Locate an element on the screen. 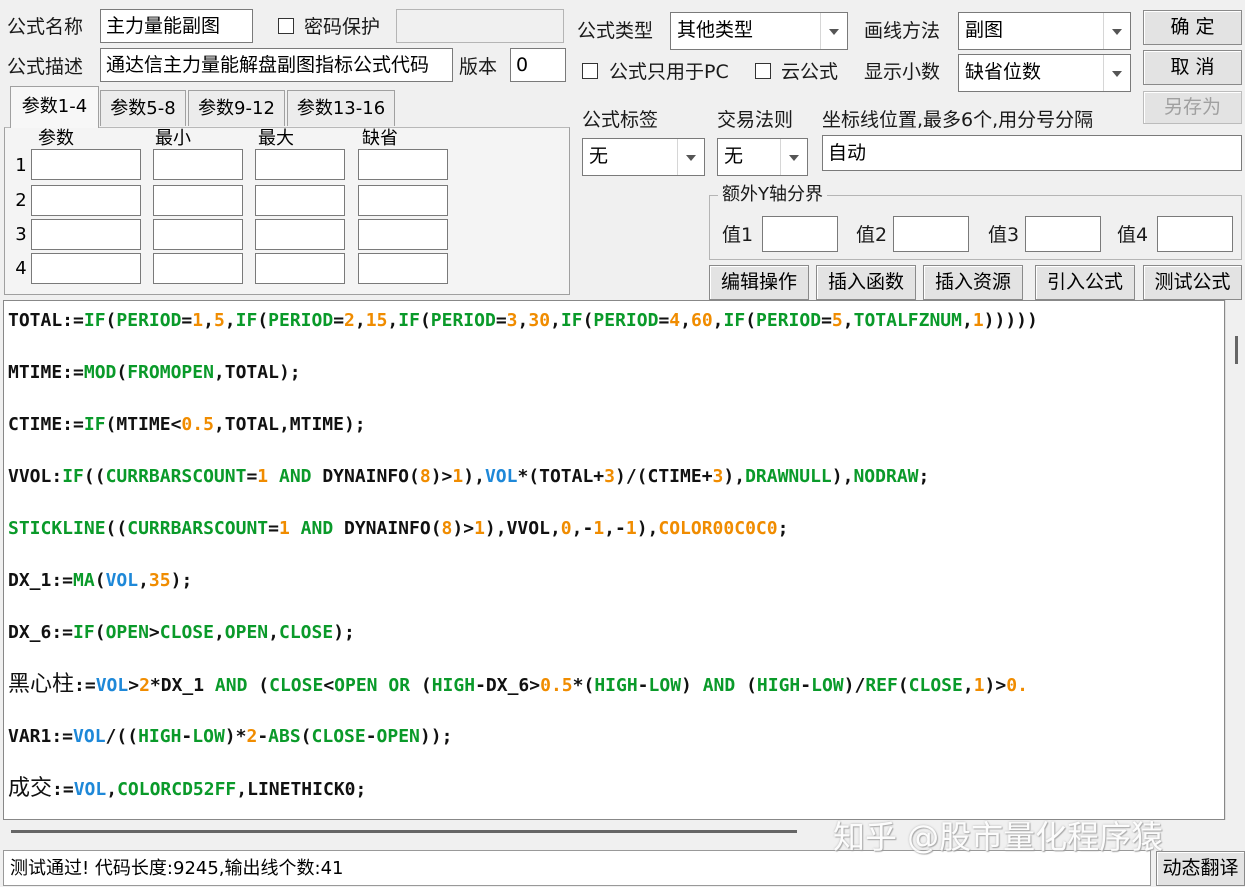 This screenshot has width=1245, height=887. param-2-name is located at coordinates (86, 200).